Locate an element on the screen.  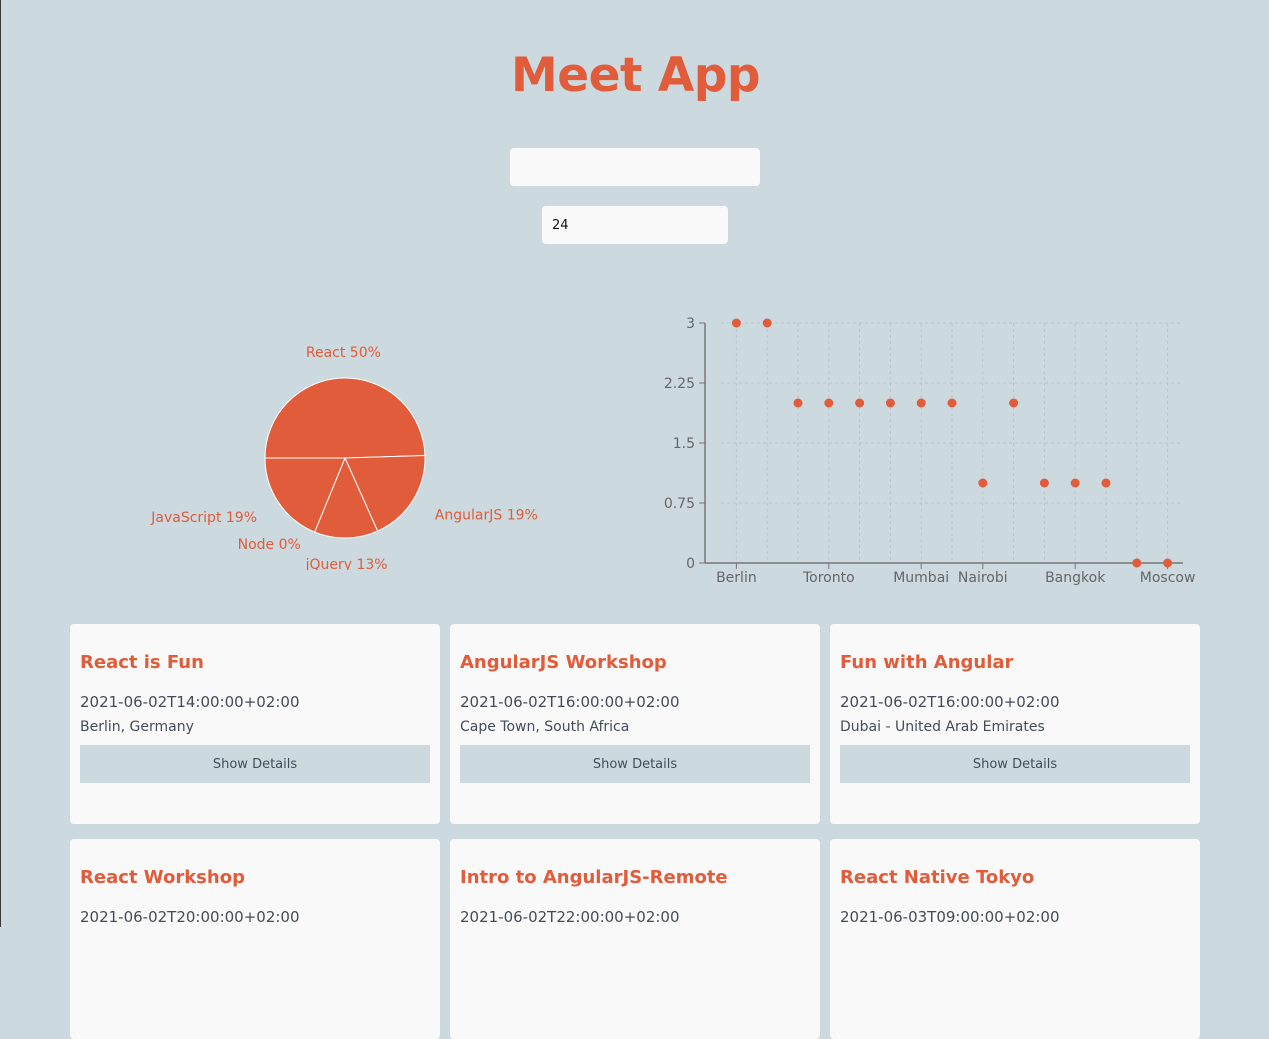
event-title: React Workshop is located at coordinates (162, 877).